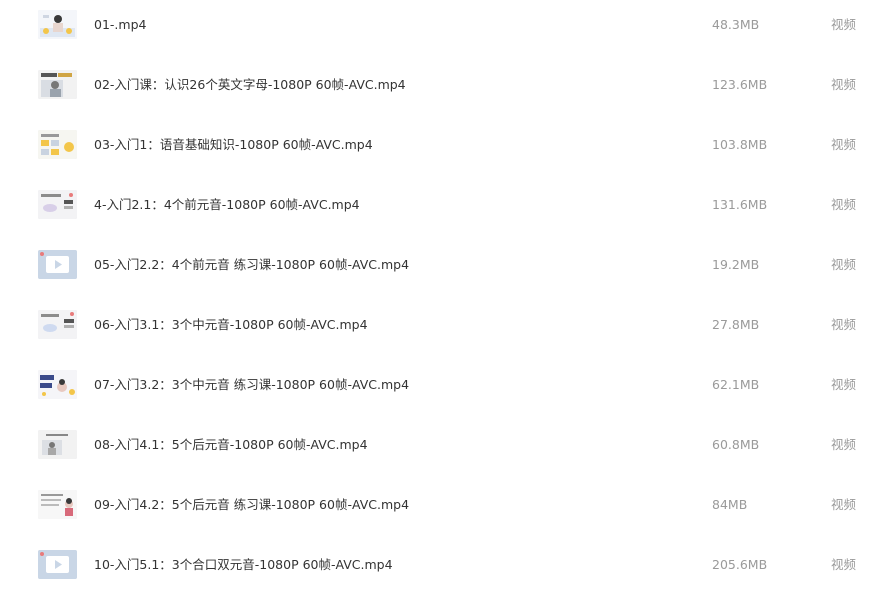  What do you see at coordinates (740, 564) in the screenshot?
I see `file-size: 205.6MB` at bounding box center [740, 564].